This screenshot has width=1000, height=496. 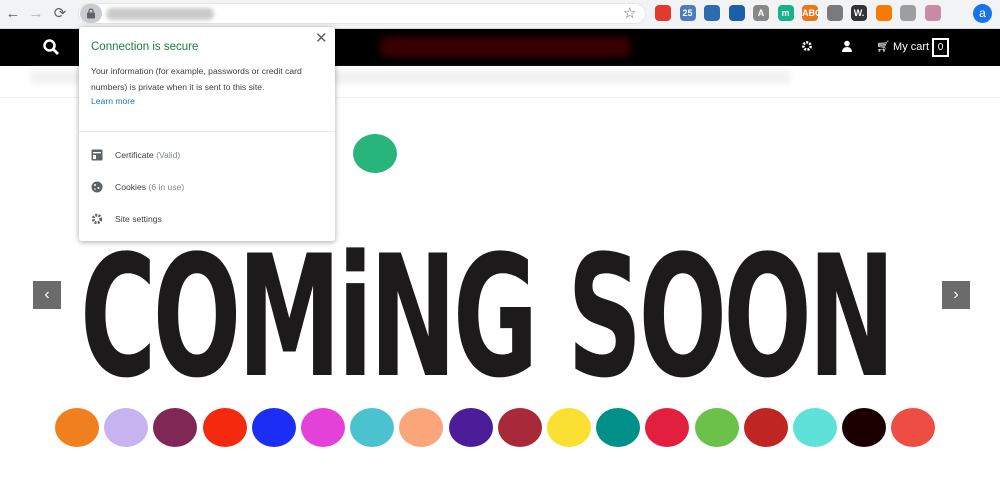 I want to click on cart-count-badge: 0, so click(x=940, y=47).